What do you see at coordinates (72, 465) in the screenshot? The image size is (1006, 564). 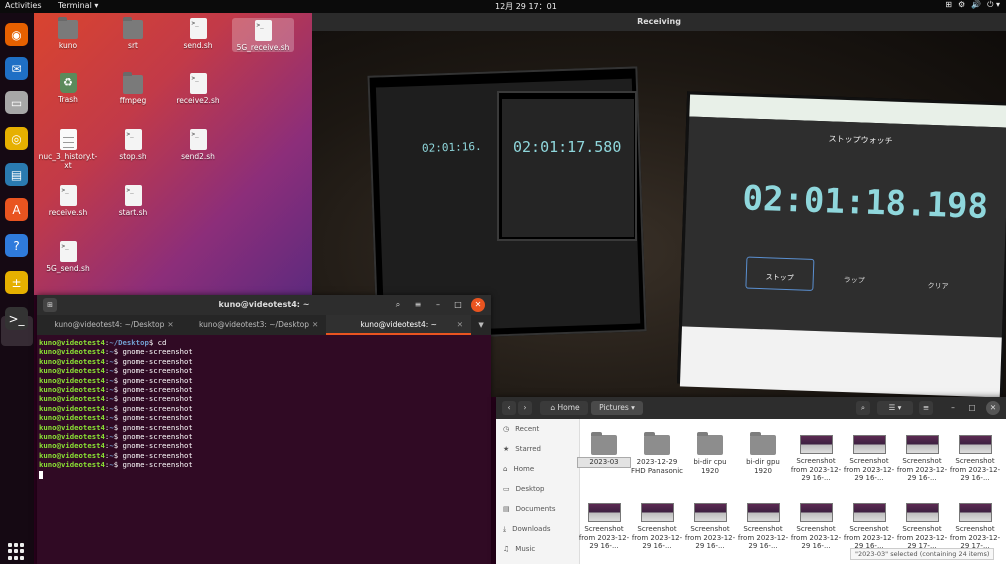 I see `prompt-user: kuno@videotest4` at bounding box center [72, 465].